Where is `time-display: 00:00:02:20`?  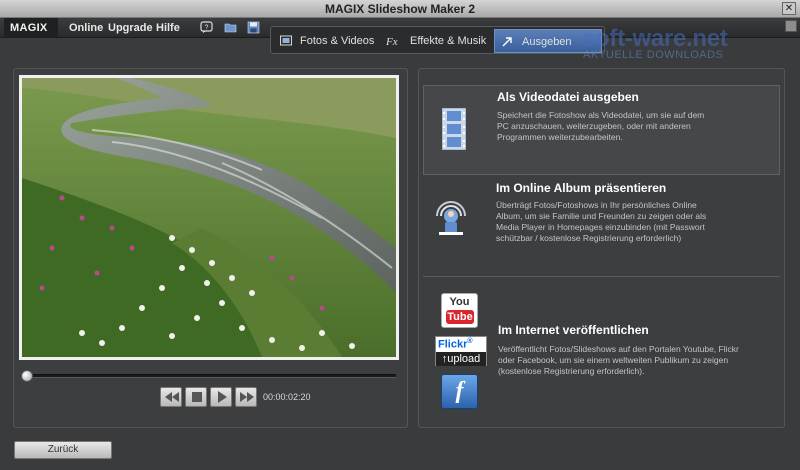 time-display: 00:00:02:20 is located at coordinates (287, 397).